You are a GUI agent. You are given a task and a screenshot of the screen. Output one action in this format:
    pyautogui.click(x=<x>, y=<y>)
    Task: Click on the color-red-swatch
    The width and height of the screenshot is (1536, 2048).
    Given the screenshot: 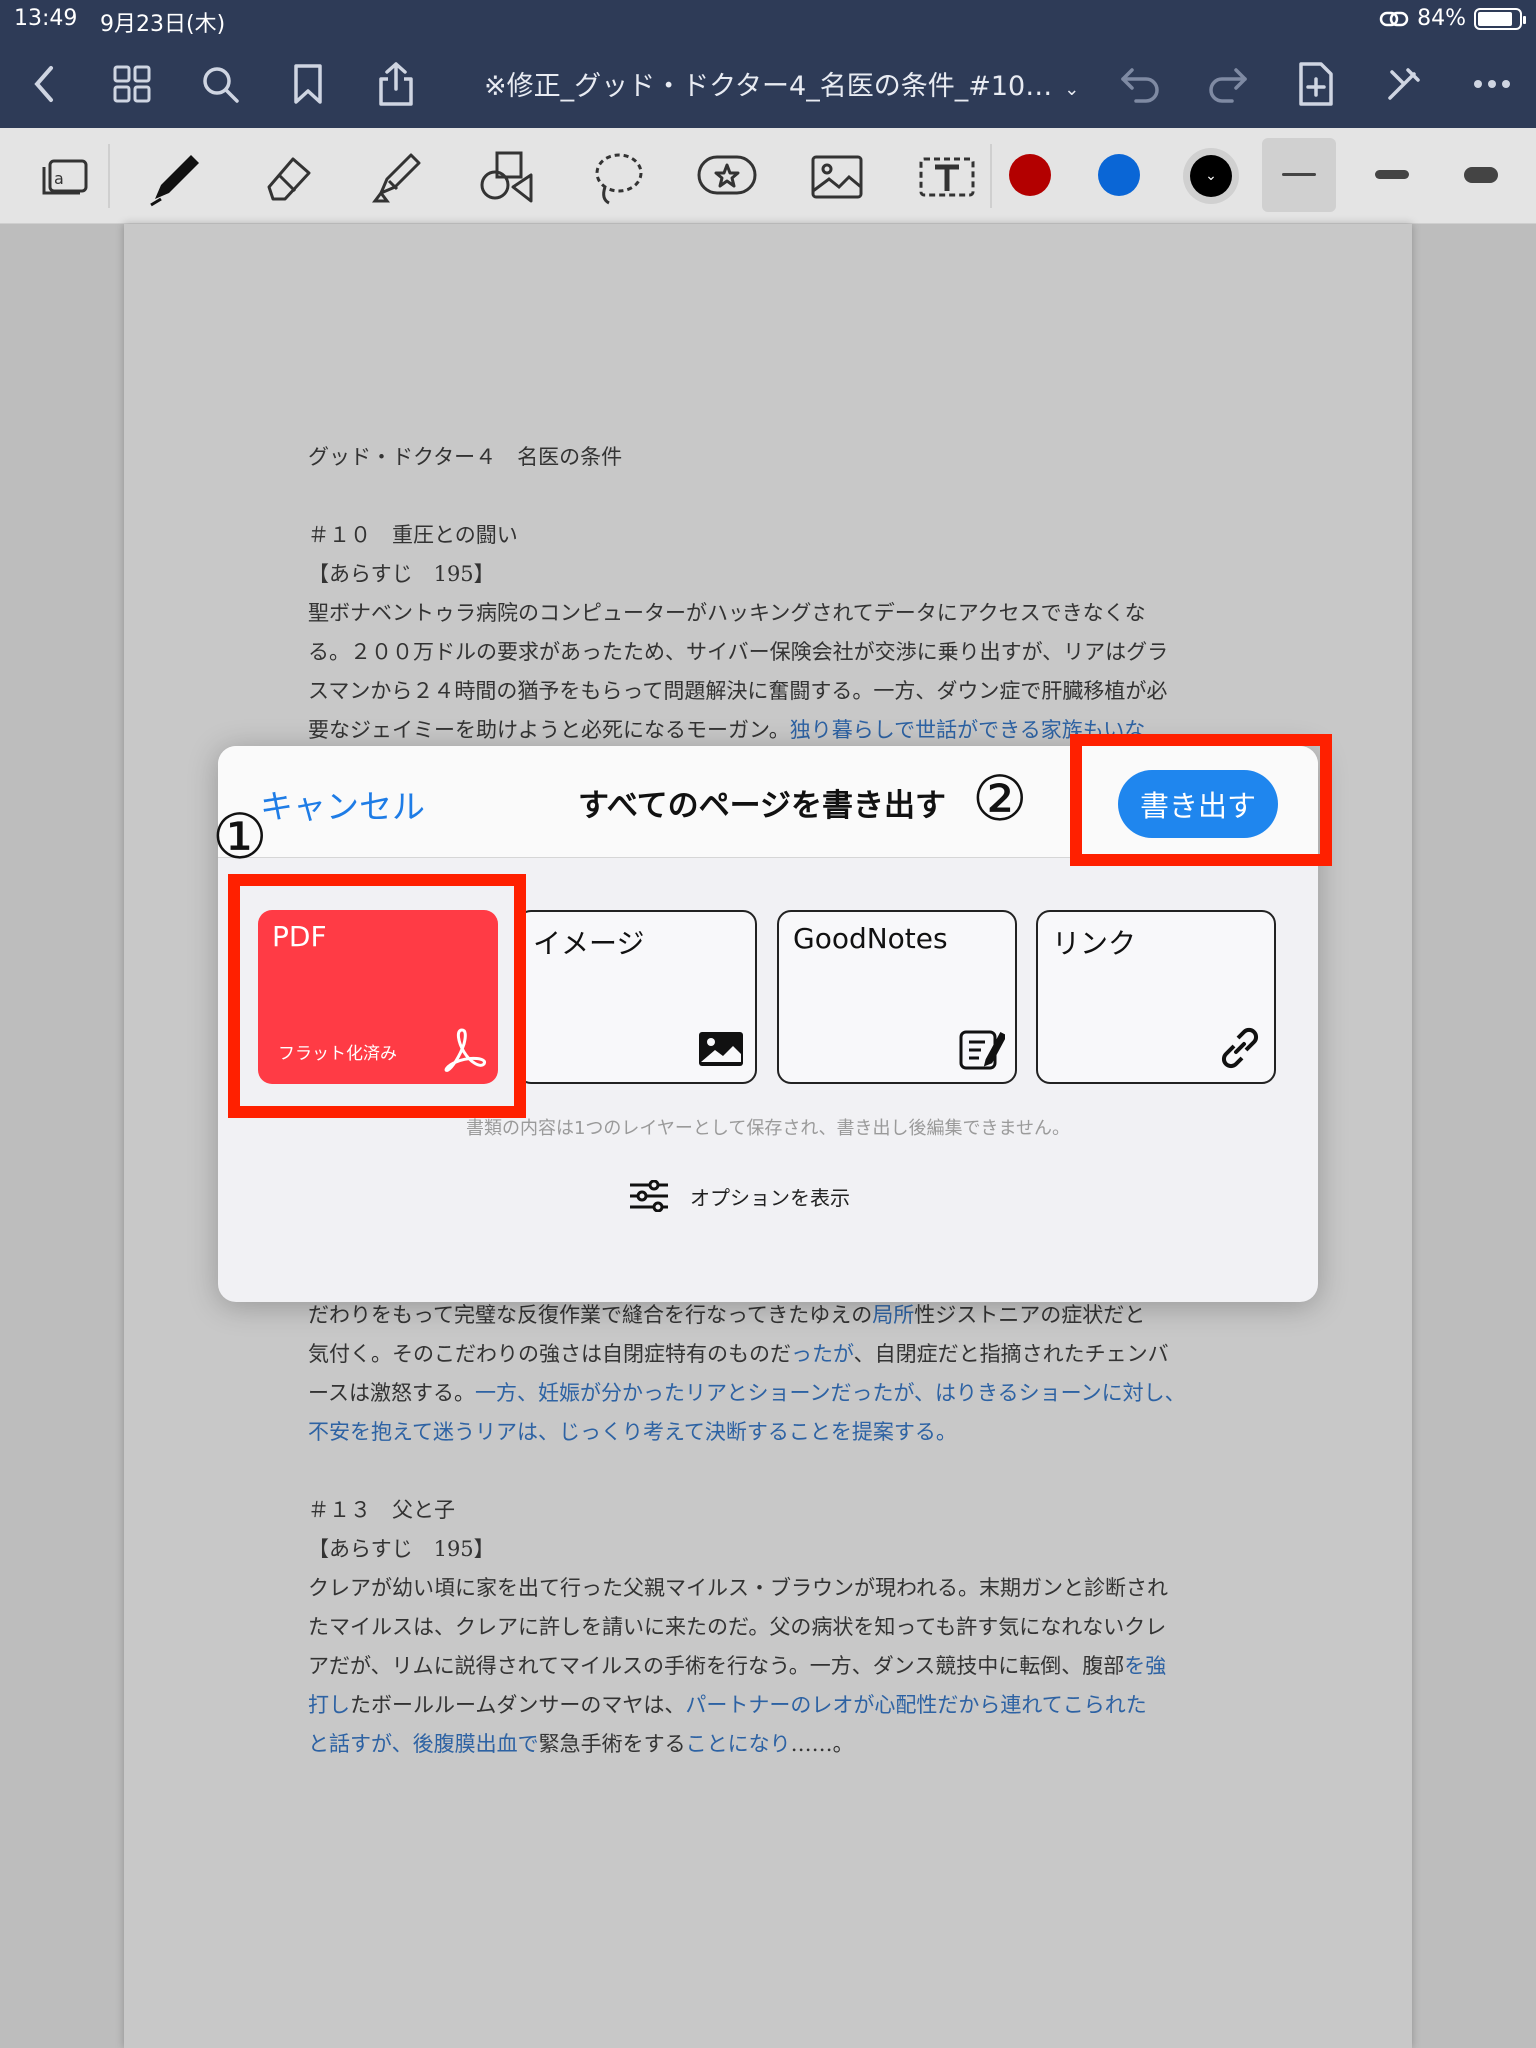 What is the action you would take?
    pyautogui.click(x=1030, y=175)
    